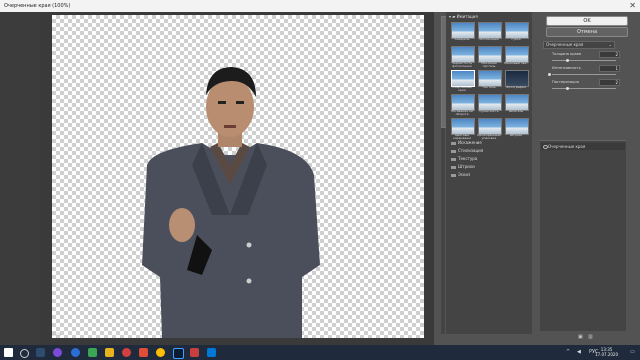  What do you see at coordinates (566, 68) in the screenshot?
I see `param-label: Интенсивность` at bounding box center [566, 68].